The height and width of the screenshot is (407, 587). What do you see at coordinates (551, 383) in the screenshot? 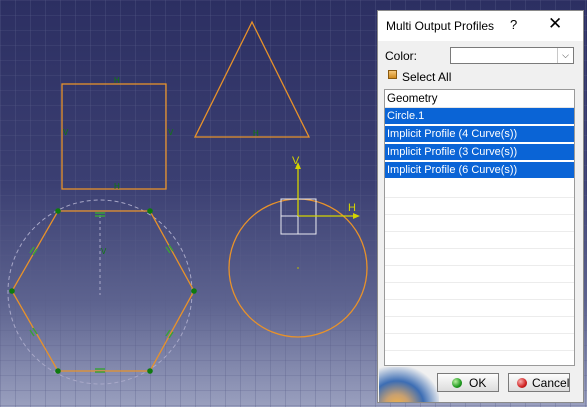
I see `cancel-label: Cancel` at bounding box center [551, 383].